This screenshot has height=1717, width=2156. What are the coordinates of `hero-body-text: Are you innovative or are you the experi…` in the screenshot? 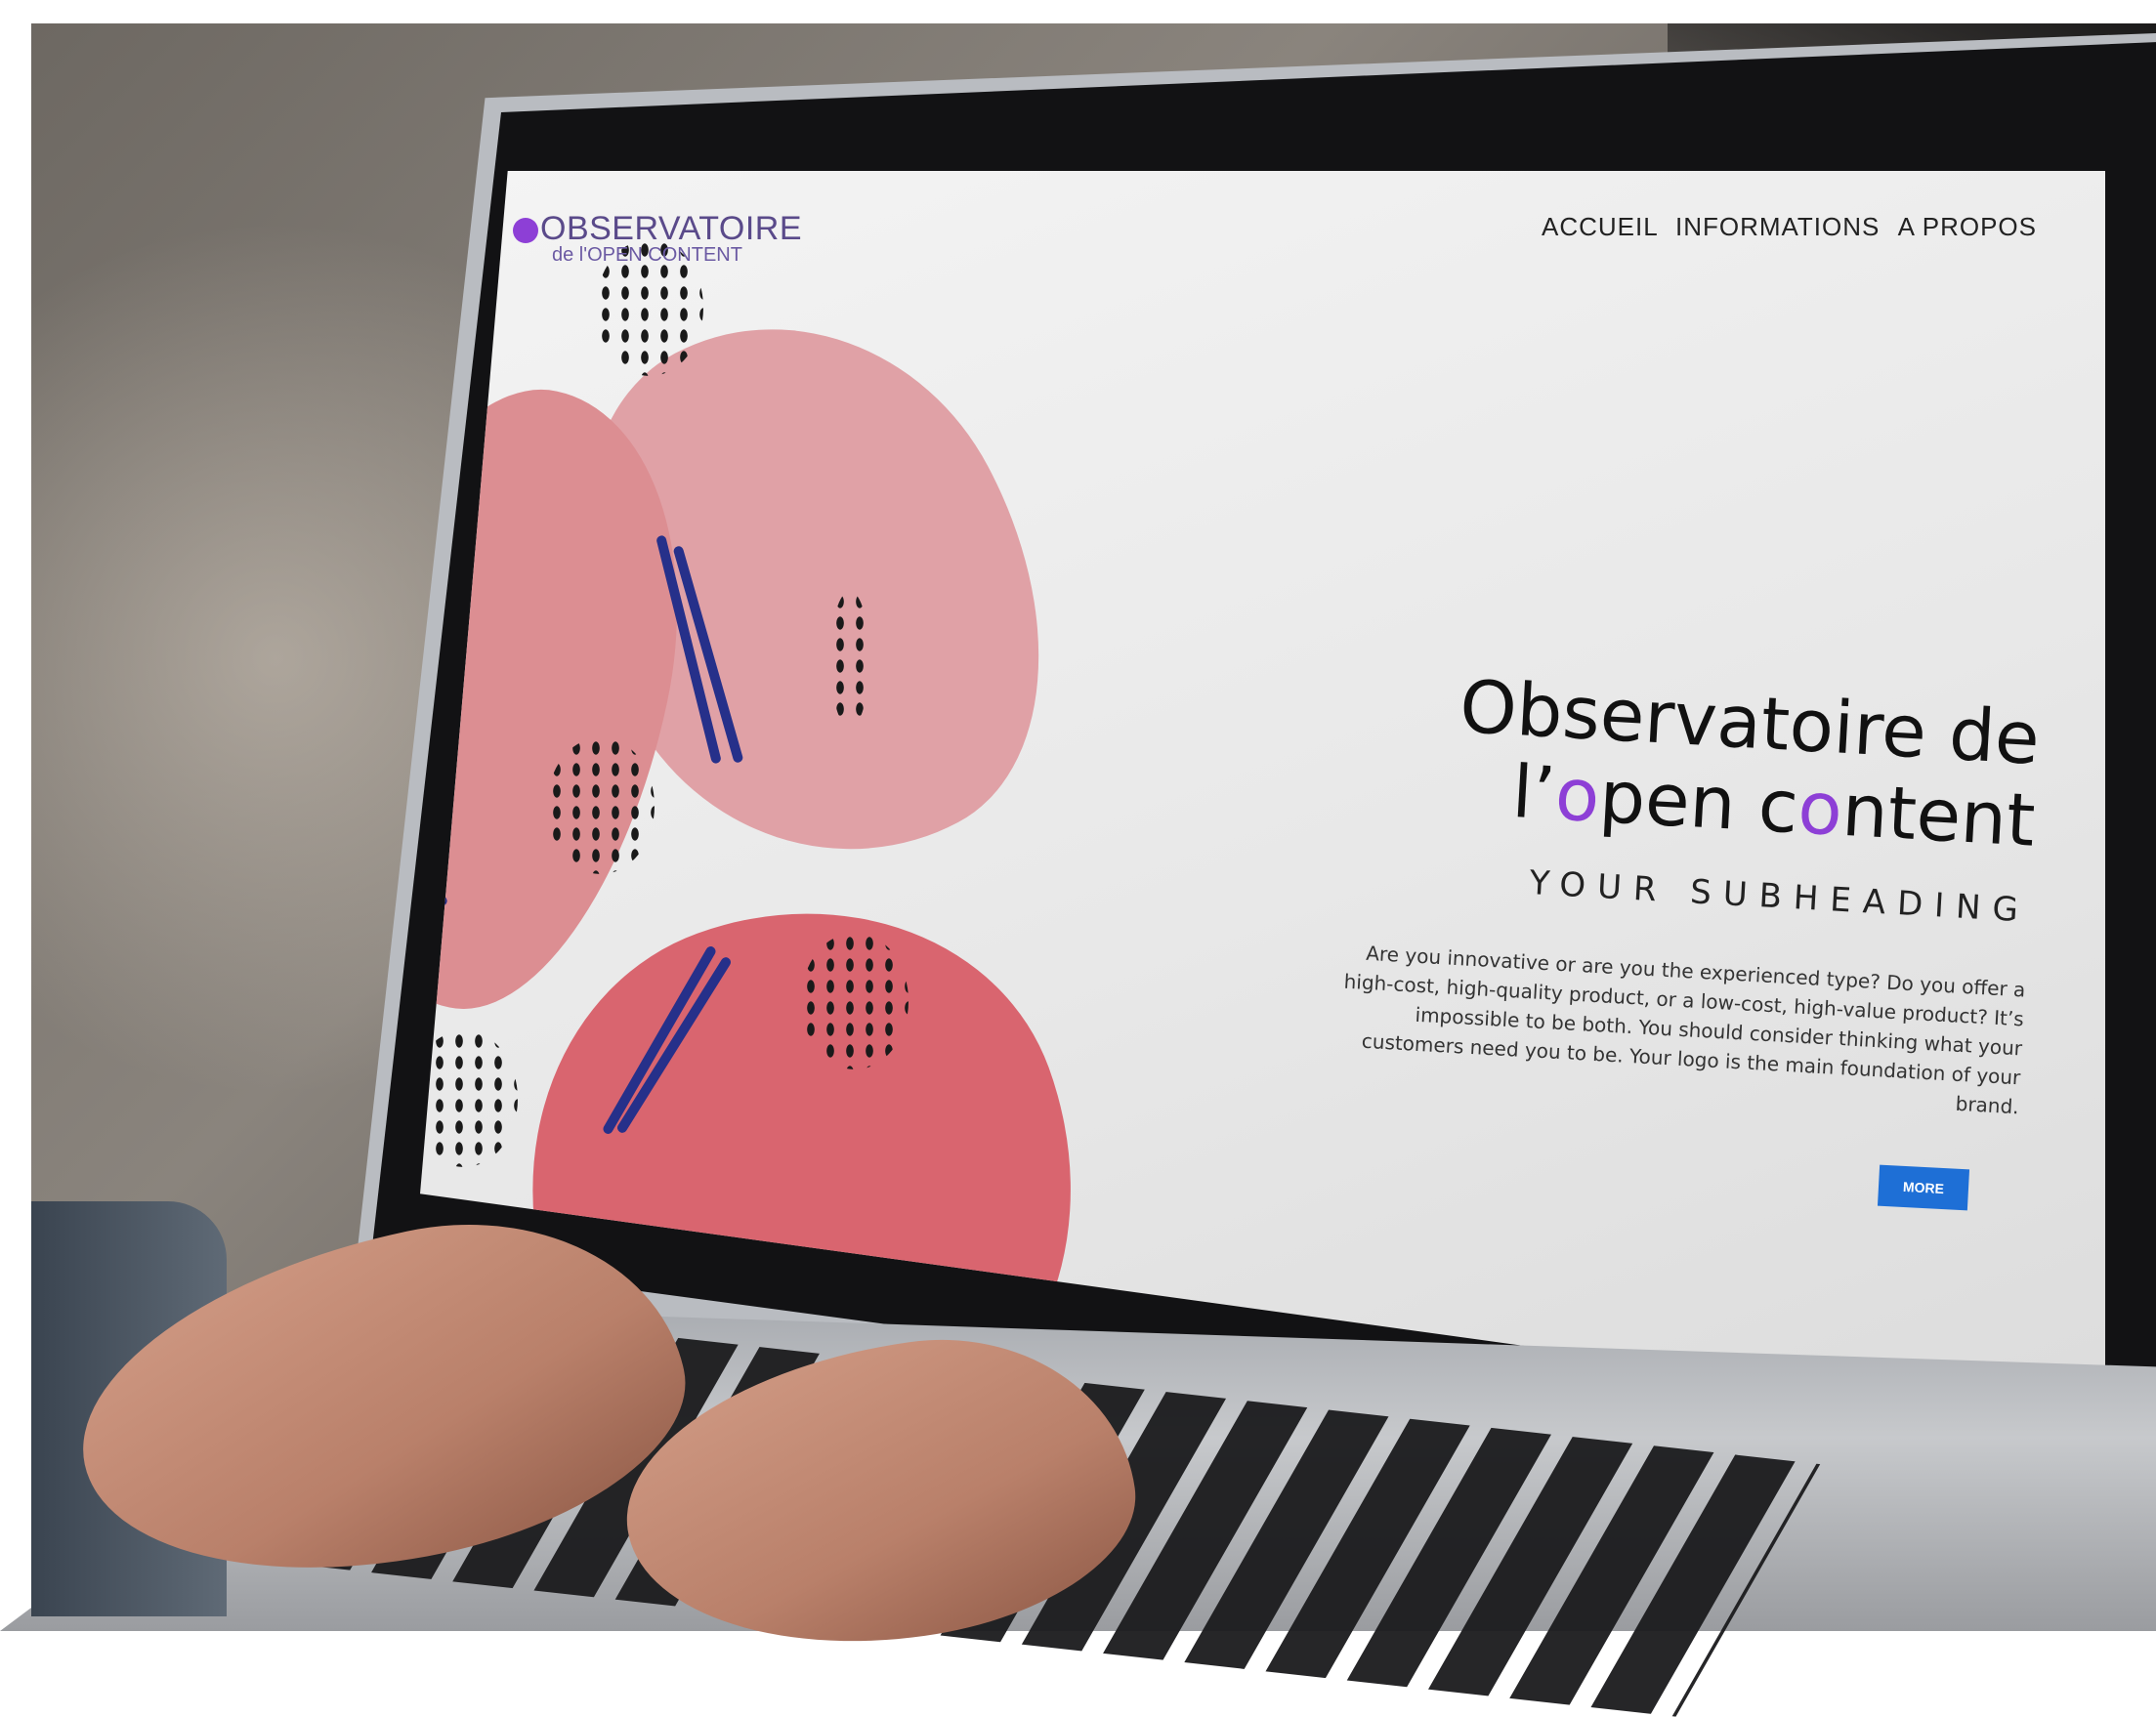 It's located at (1685, 1030).